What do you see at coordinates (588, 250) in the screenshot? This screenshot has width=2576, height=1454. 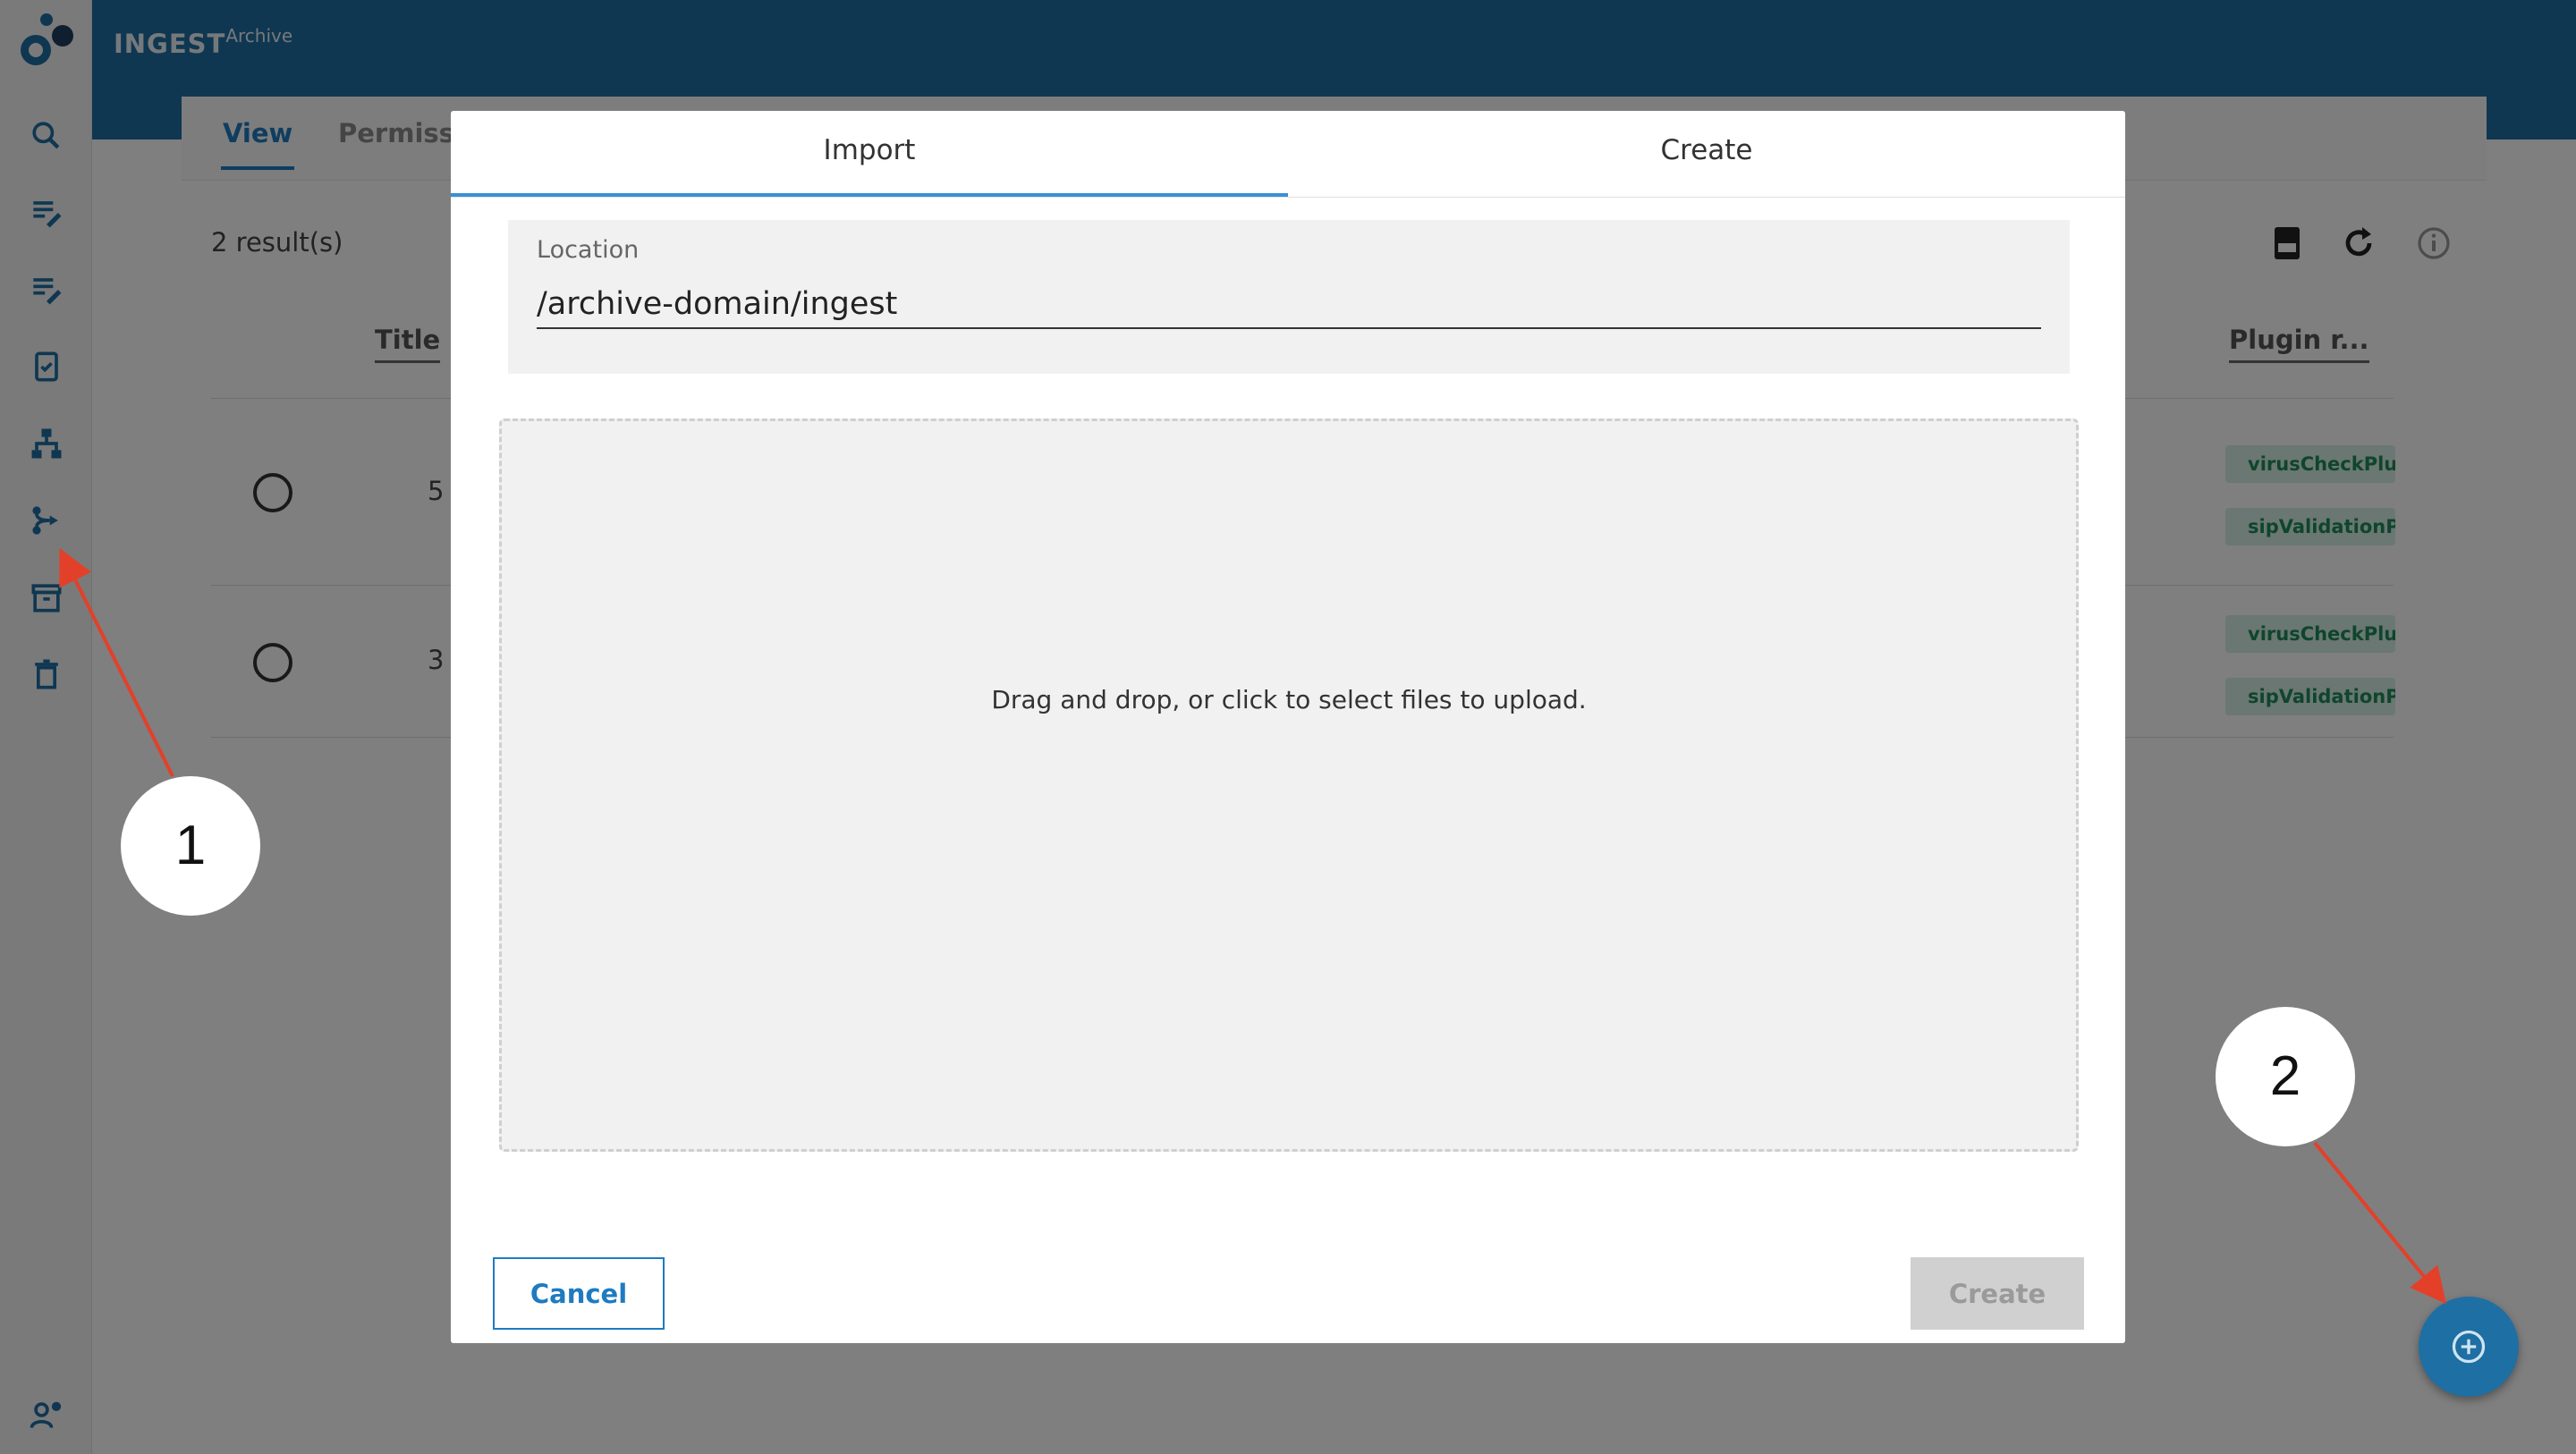 I see `location-label: Location` at bounding box center [588, 250].